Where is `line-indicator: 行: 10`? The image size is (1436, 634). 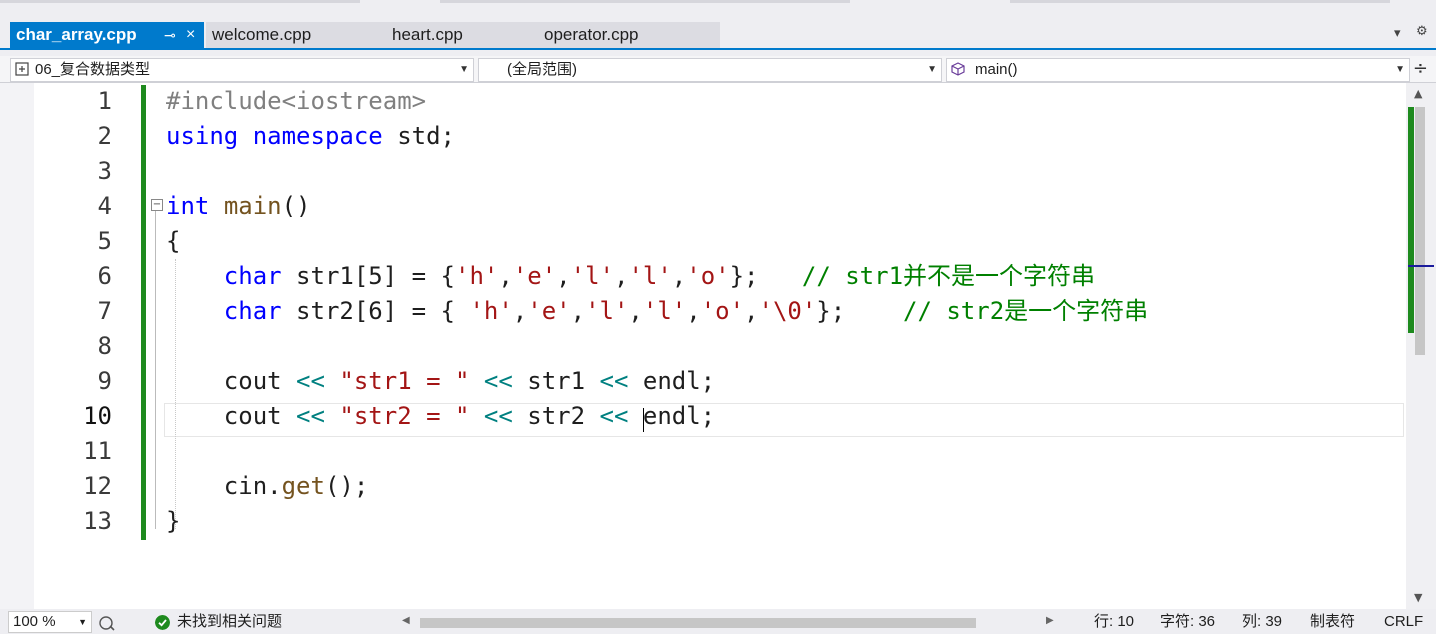
line-indicator: 行: 10 is located at coordinates (1114, 622).